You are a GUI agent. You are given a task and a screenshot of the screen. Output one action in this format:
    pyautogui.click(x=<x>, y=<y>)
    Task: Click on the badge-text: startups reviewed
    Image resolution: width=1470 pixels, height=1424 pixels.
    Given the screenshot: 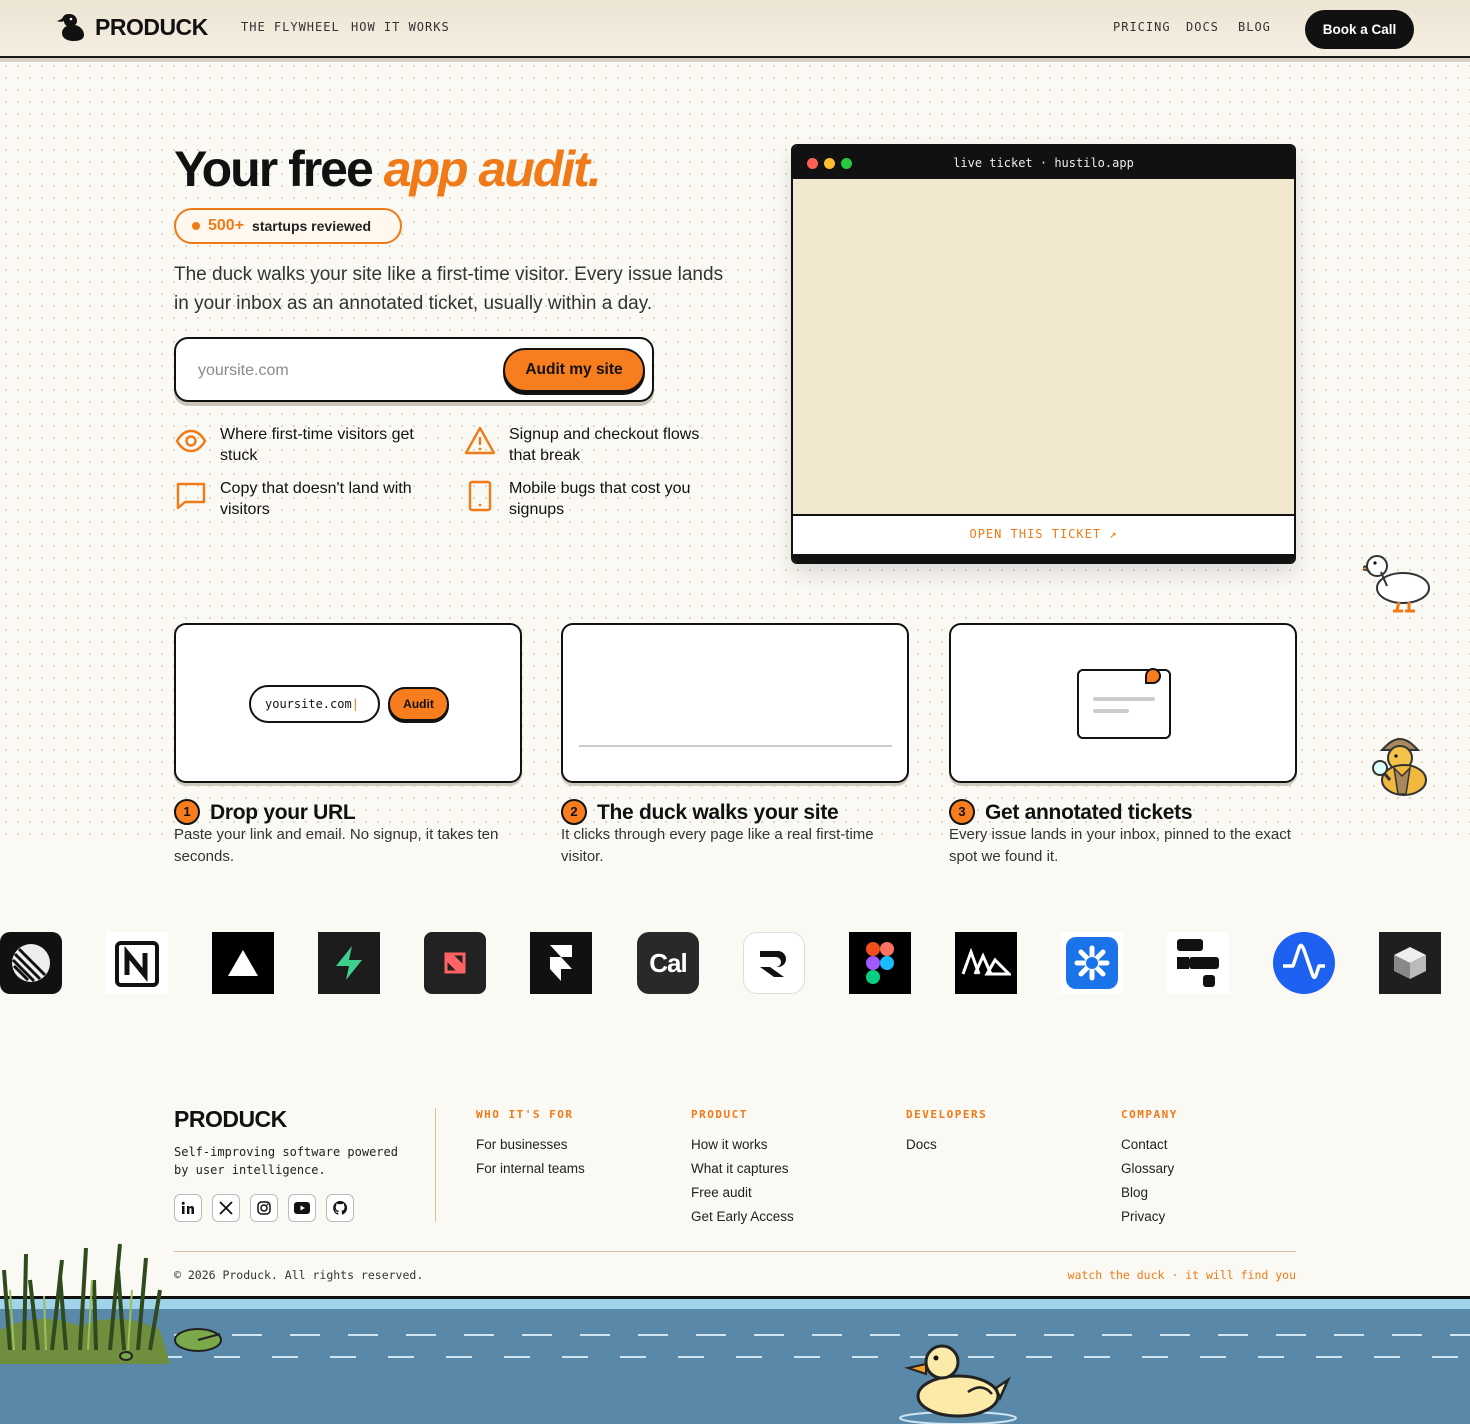 What is the action you would take?
    pyautogui.click(x=312, y=226)
    